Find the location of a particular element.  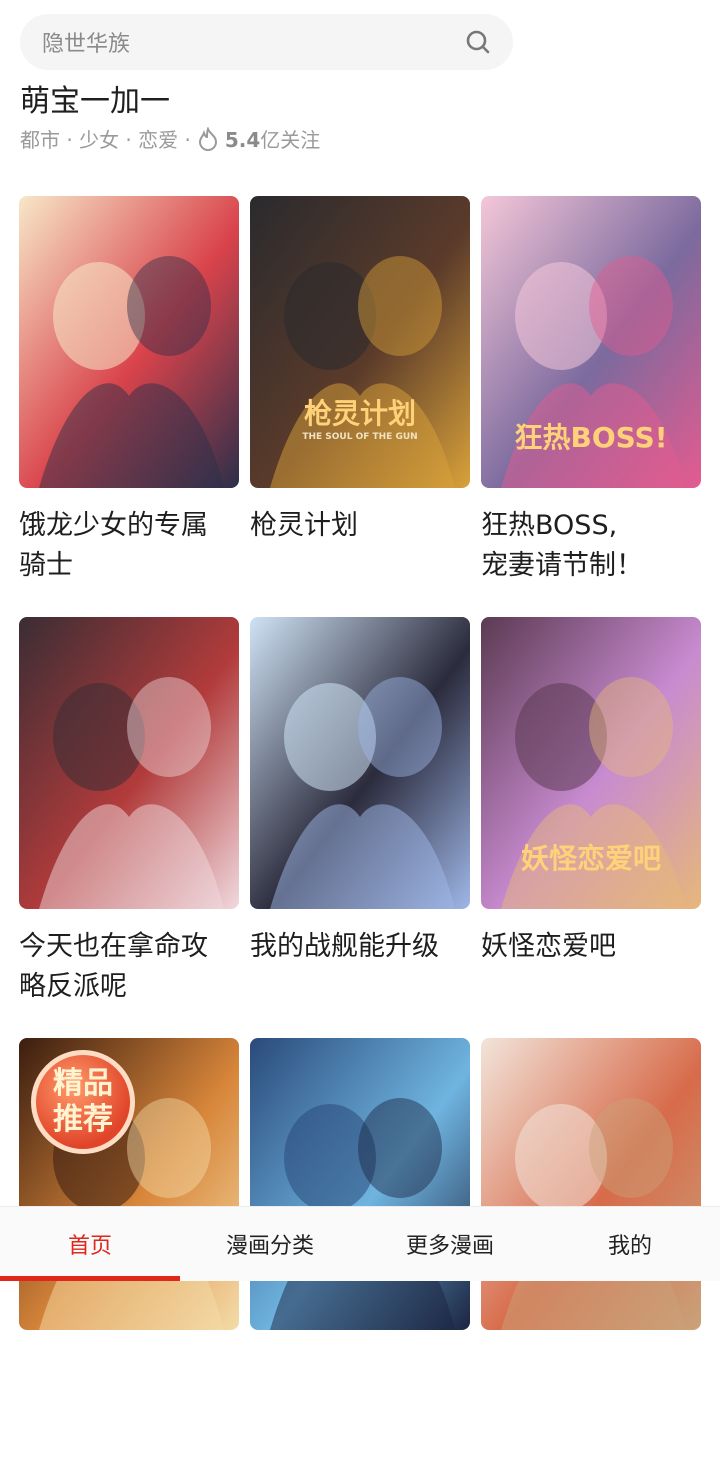

comic-title: 狂热BOSS, 宠妻请节制！ is located at coordinates (591, 546).